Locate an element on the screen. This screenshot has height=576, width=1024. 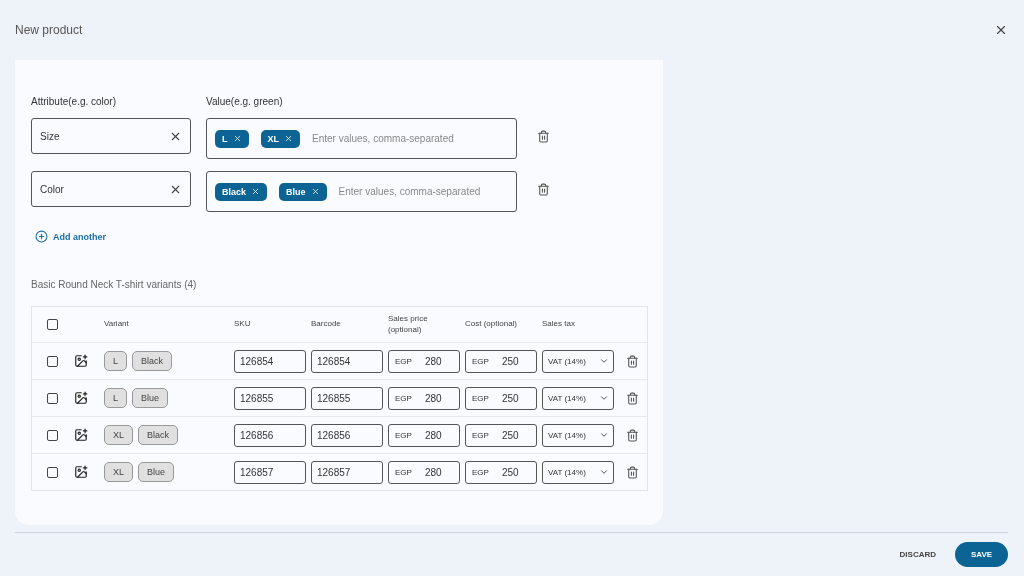
column-header: Sales tax is located at coordinates (559, 324).